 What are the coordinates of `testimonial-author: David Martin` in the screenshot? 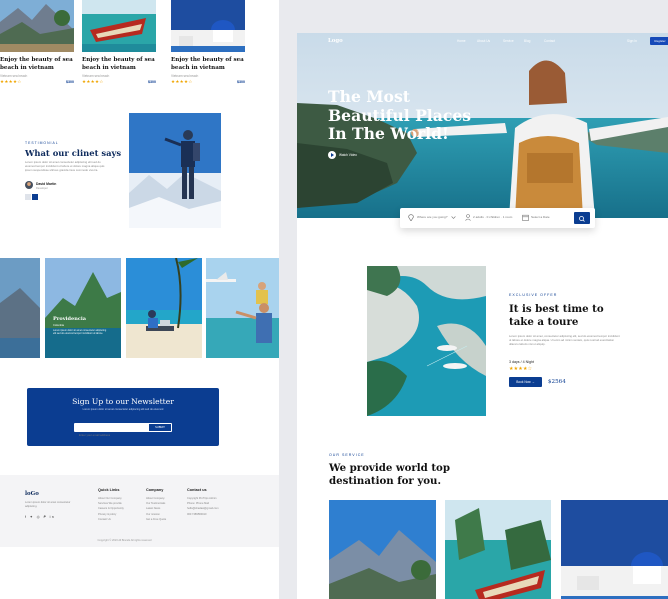 It's located at (46, 184).